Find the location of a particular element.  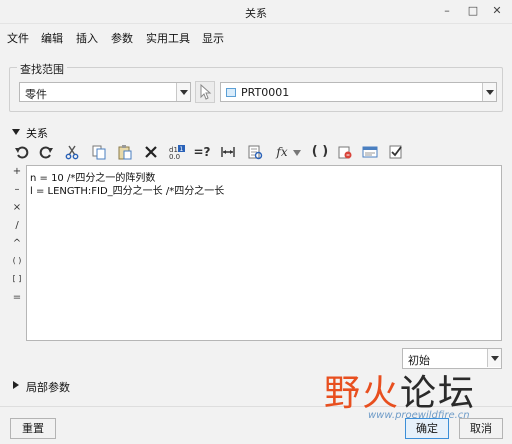

paste-icon is located at coordinates (125, 152).